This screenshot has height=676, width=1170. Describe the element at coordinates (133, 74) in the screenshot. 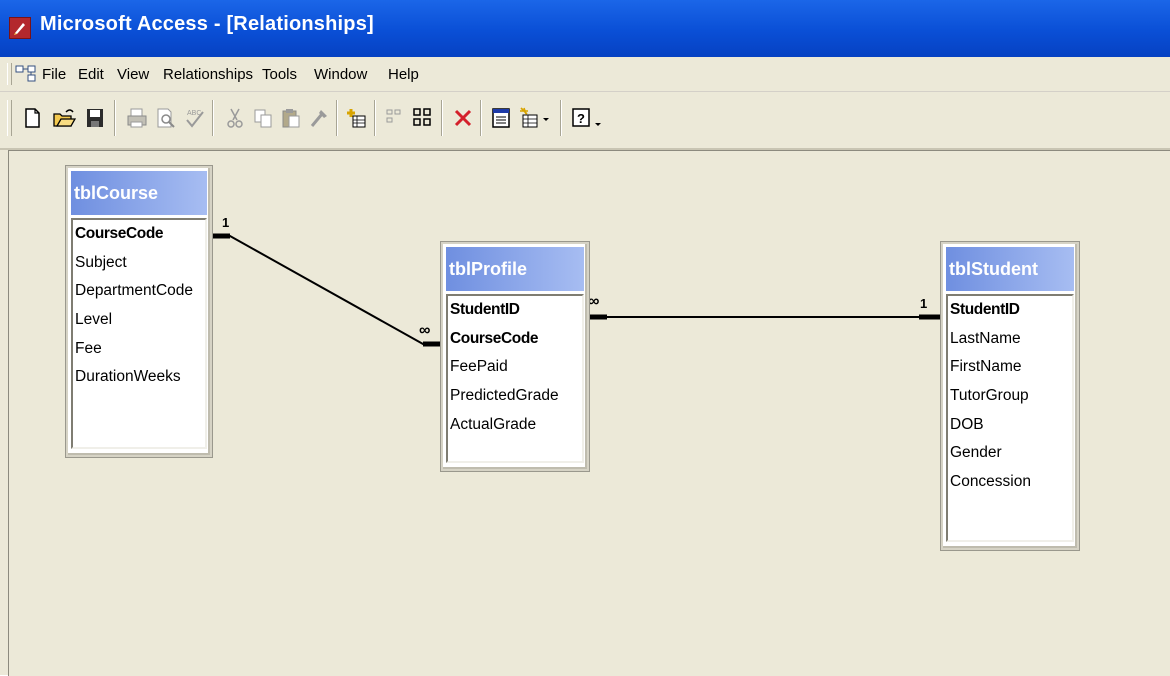

I see `menu-view: View` at that location.